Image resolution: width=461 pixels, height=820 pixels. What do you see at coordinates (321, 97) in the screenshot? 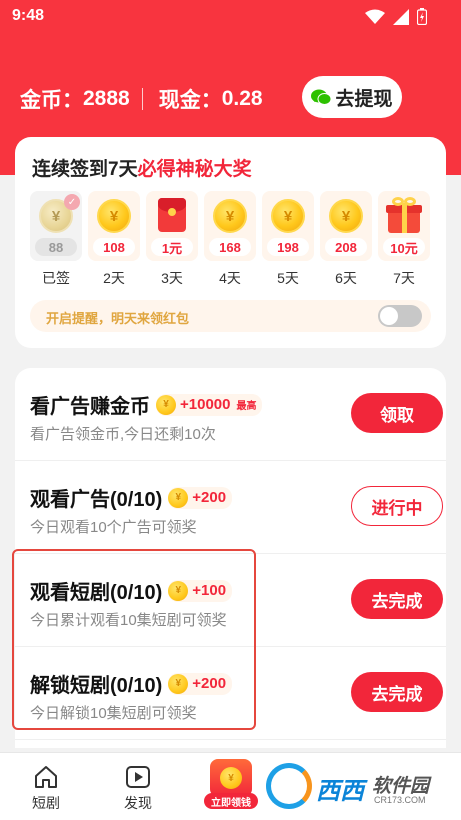
I see `wechat-icon` at bounding box center [321, 97].